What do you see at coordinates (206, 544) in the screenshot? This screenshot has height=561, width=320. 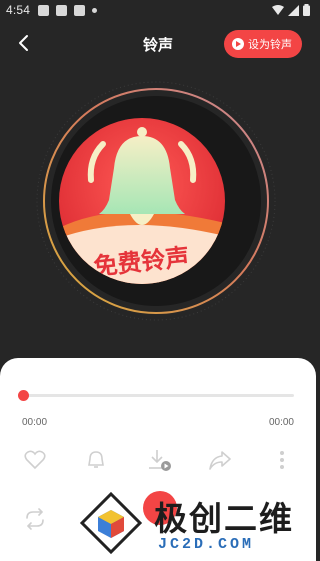 I see `watermark-domain: JC2D.COM` at bounding box center [206, 544].